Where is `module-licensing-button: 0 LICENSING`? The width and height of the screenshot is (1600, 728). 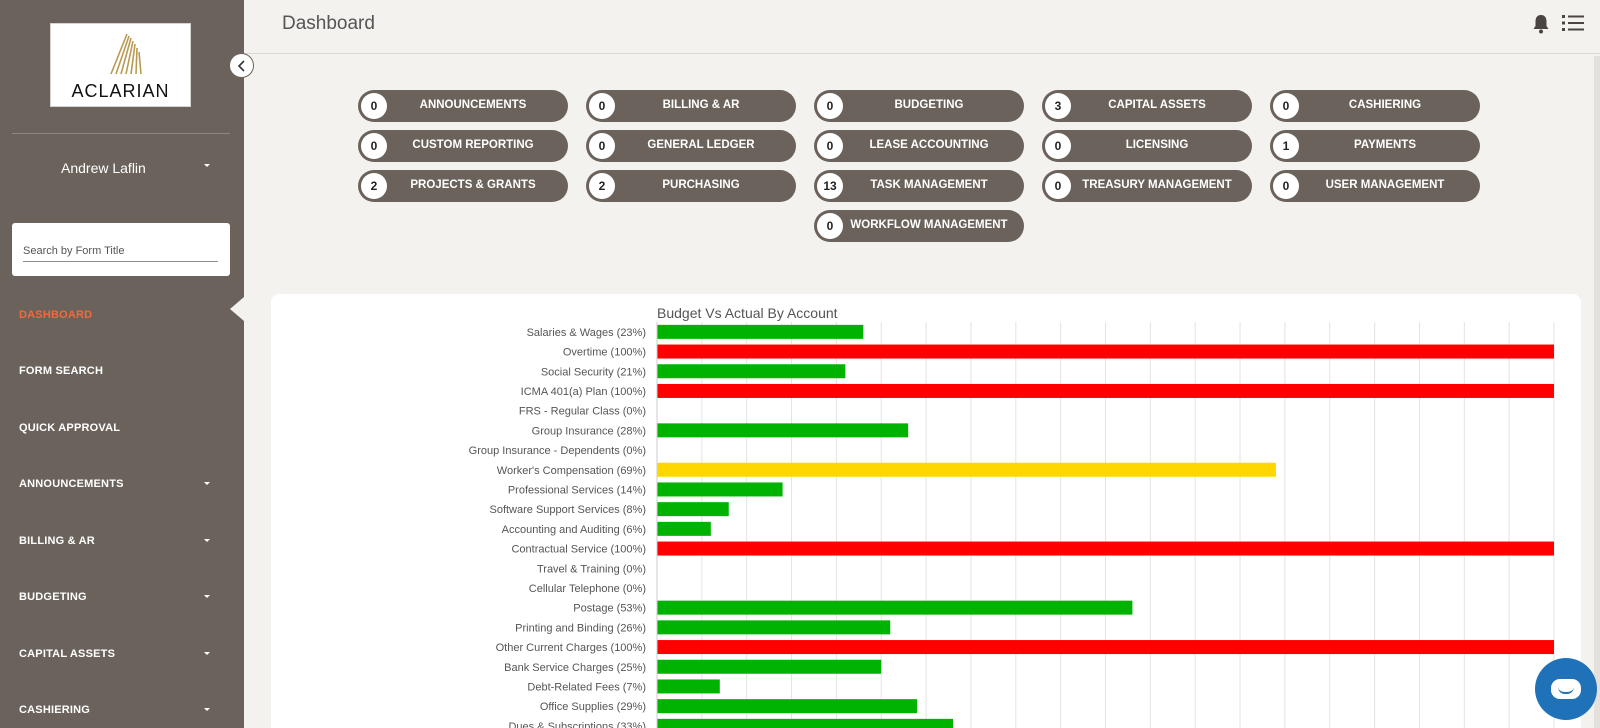
module-licensing-button: 0 LICENSING is located at coordinates (1147, 146).